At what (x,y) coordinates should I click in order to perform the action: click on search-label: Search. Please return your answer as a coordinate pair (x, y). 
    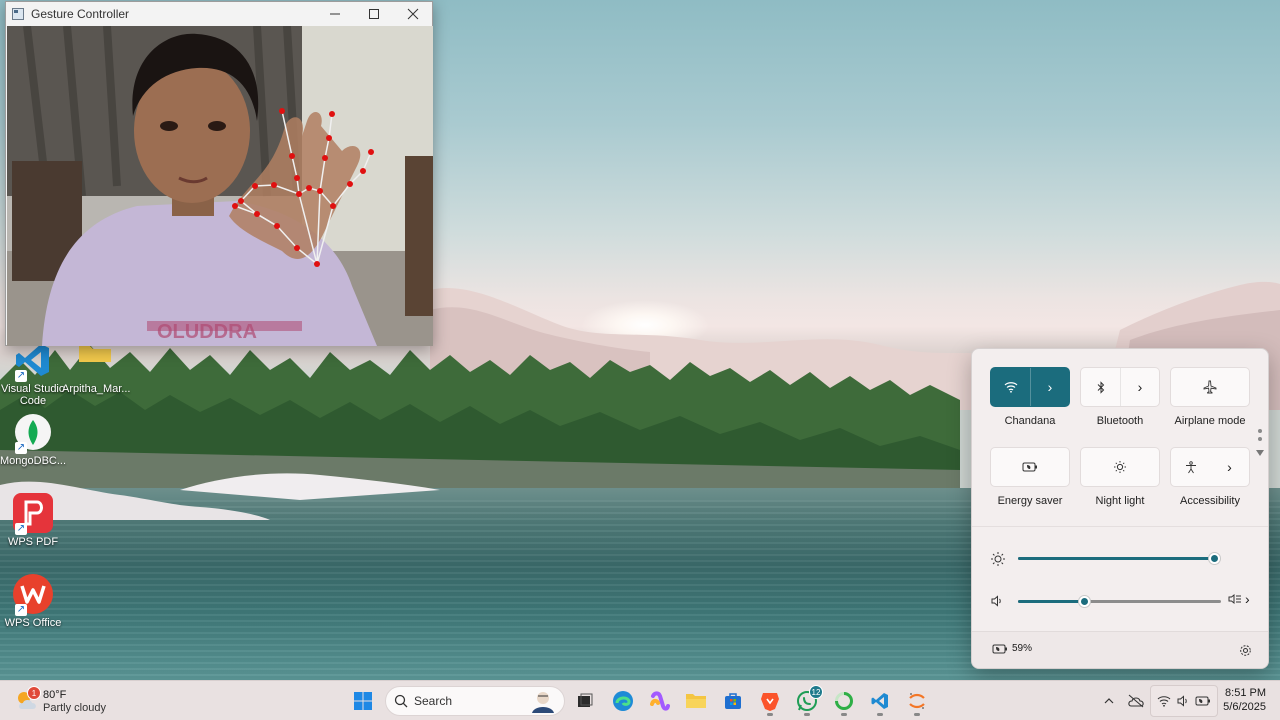
    Looking at the image, I should click on (433, 701).